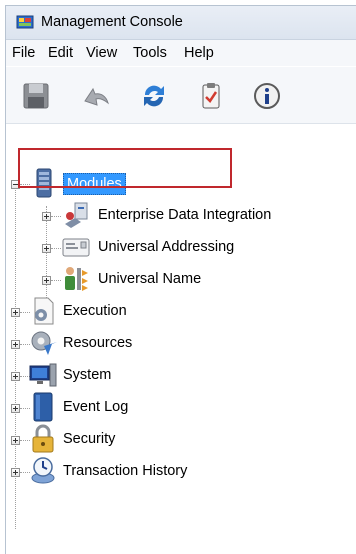  I want to click on tree-label-security: Security, so click(89, 439).